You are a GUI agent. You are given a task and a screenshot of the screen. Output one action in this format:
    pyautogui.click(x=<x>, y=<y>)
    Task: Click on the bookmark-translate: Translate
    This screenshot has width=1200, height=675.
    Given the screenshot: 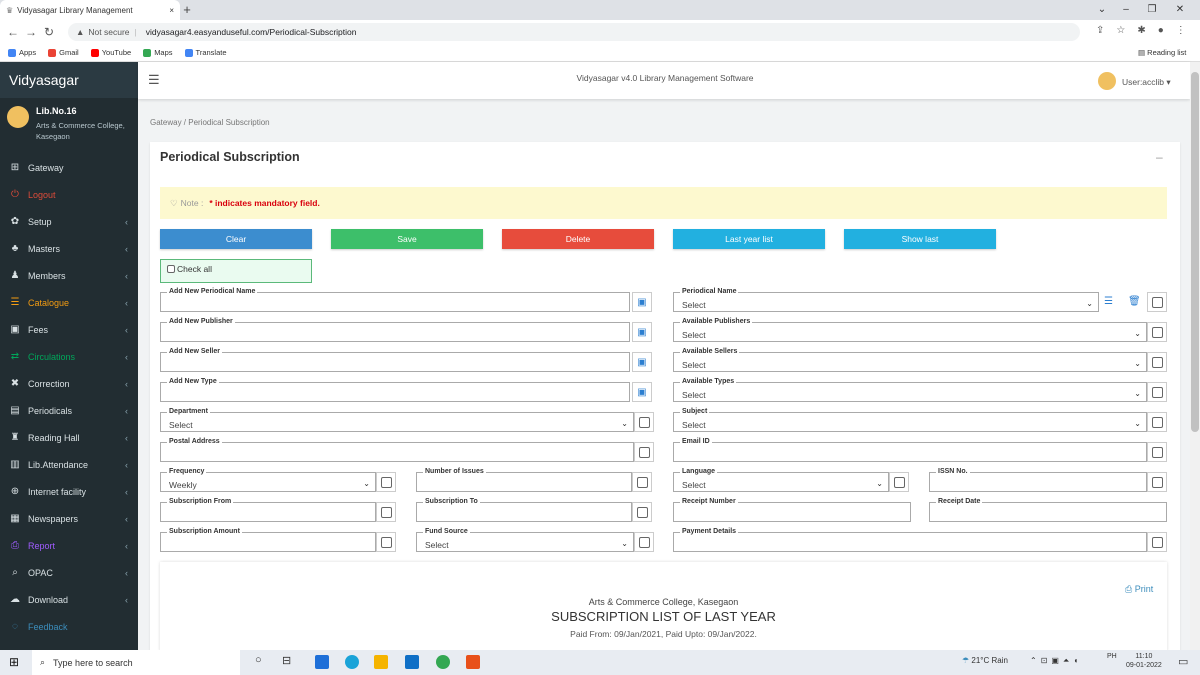 What is the action you would take?
    pyautogui.click(x=205, y=52)
    